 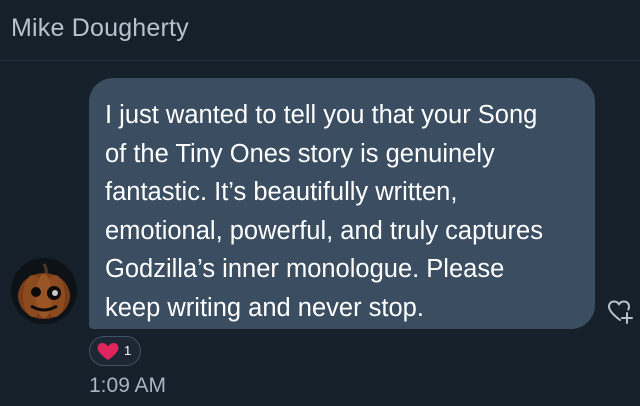 I want to click on heart-plus-icon, so click(x=620, y=312).